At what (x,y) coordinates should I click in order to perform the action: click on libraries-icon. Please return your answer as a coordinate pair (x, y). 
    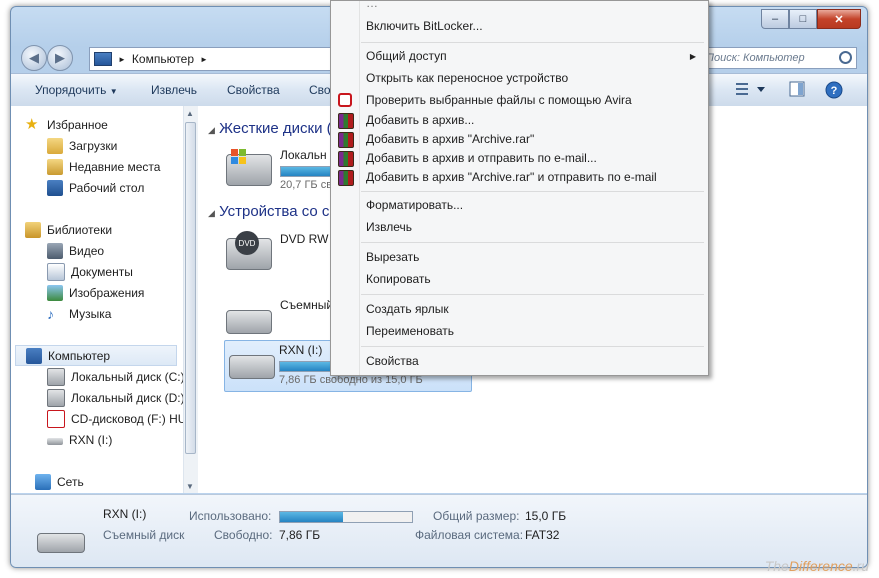
    Looking at the image, I should click on (33, 229).